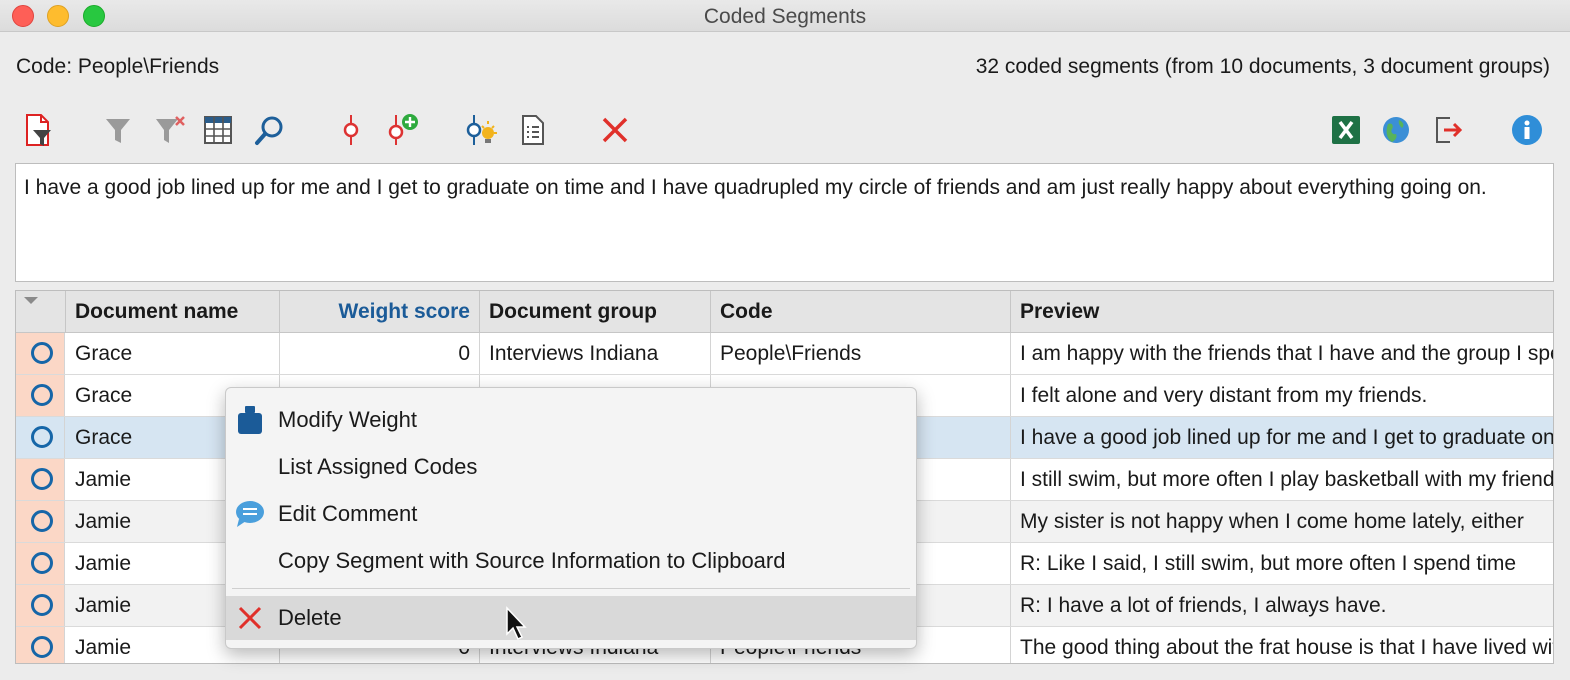 This screenshot has width=1570, height=680. Describe the element at coordinates (1282, 312) in the screenshot. I see `header-preview: Preview` at that location.